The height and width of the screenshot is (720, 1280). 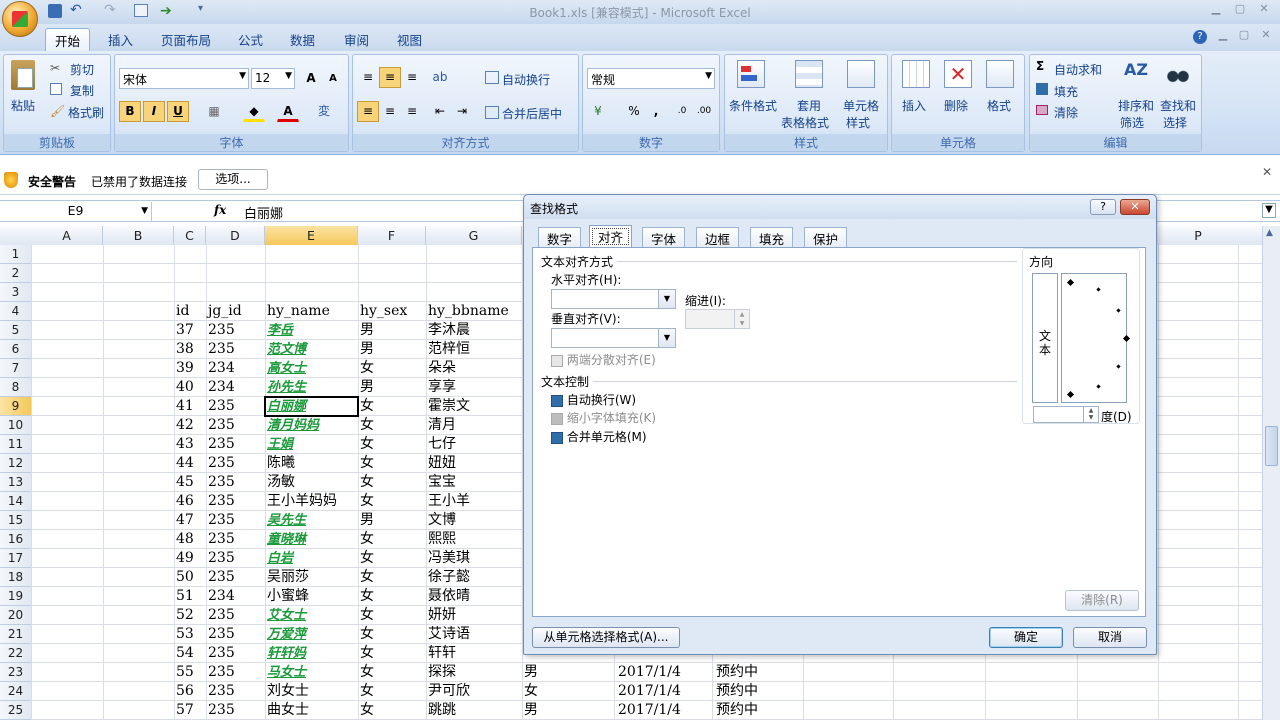 What do you see at coordinates (1267, 172) in the screenshot?
I see `close-icon: ✕` at bounding box center [1267, 172].